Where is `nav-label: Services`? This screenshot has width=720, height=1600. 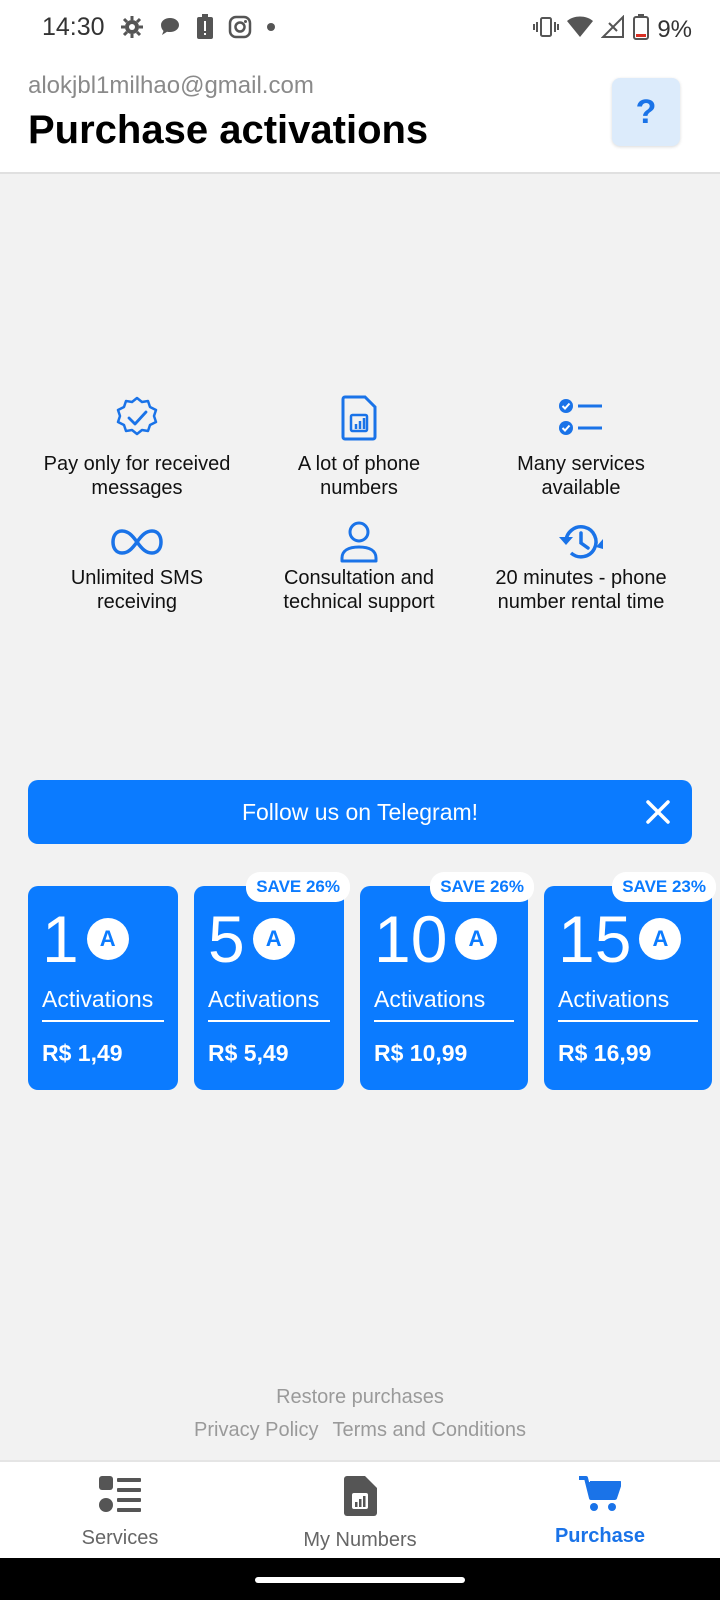
nav-label: Services is located at coordinates (120, 1538).